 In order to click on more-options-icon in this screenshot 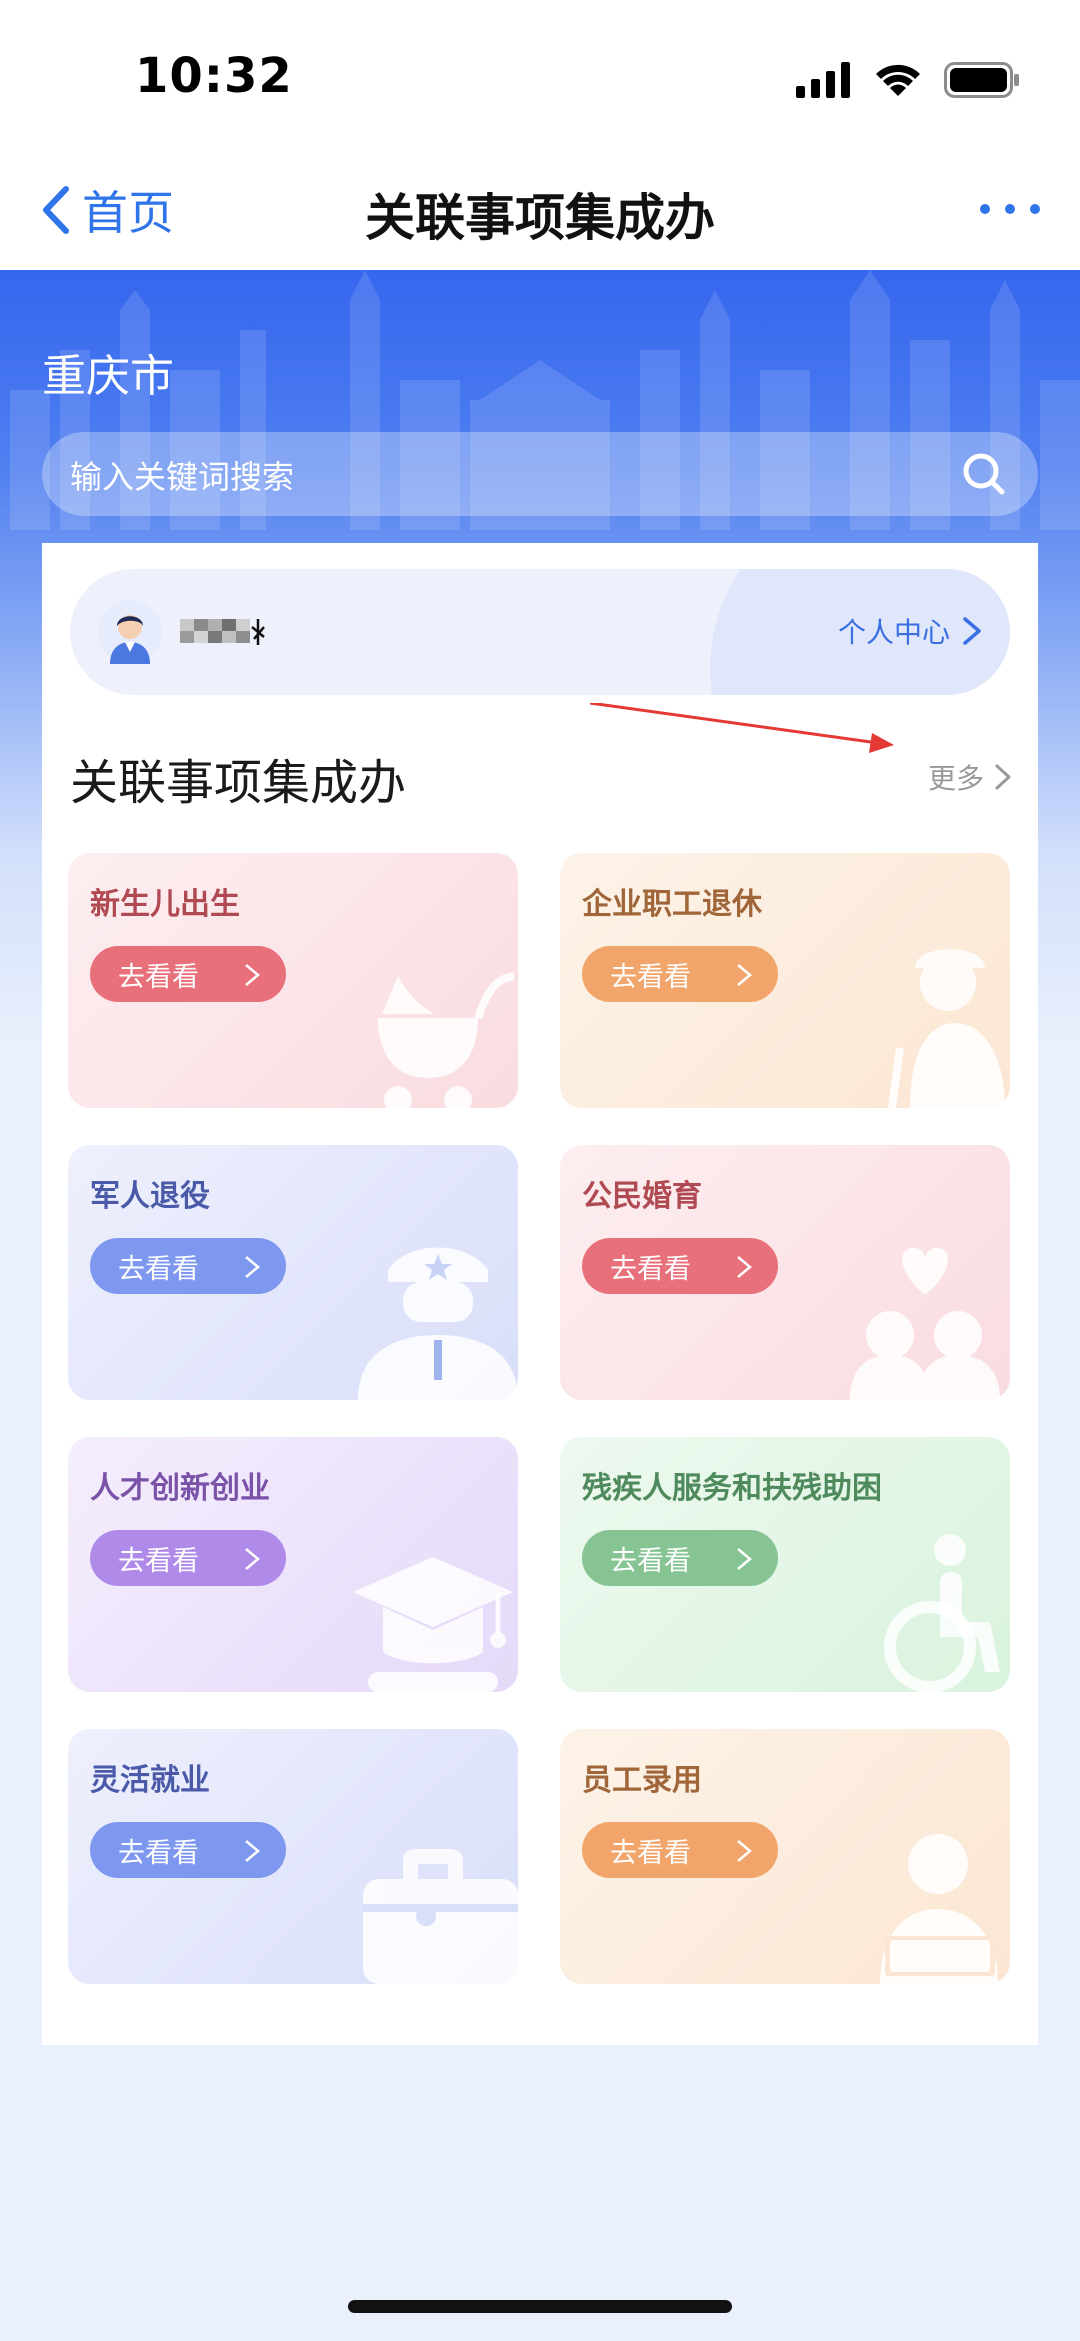, I will do `click(1010, 209)`.